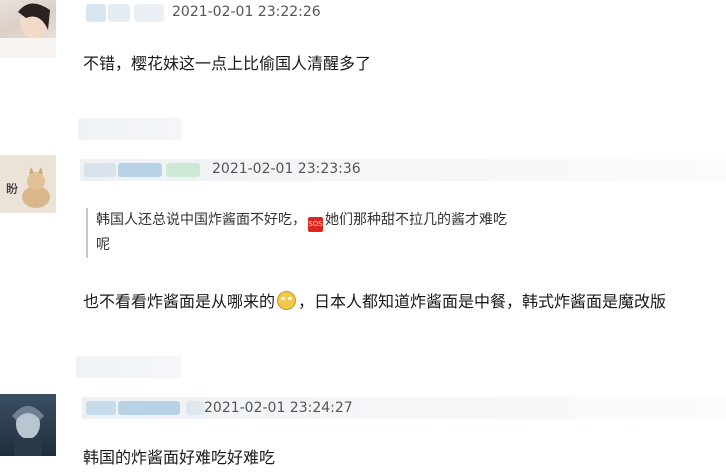 This screenshot has height=473, width=726. What do you see at coordinates (315, 224) in the screenshot?
I see `sos-emoji-icon: SOS` at bounding box center [315, 224].